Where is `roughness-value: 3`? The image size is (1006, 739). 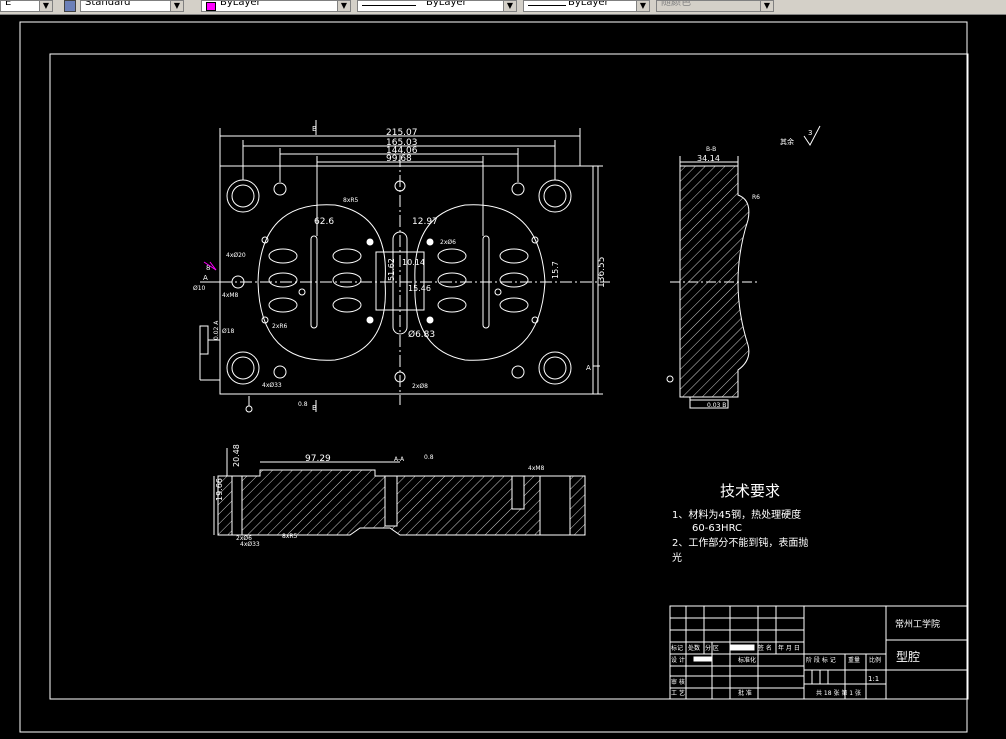
roughness-value: 3 is located at coordinates (810, 133).